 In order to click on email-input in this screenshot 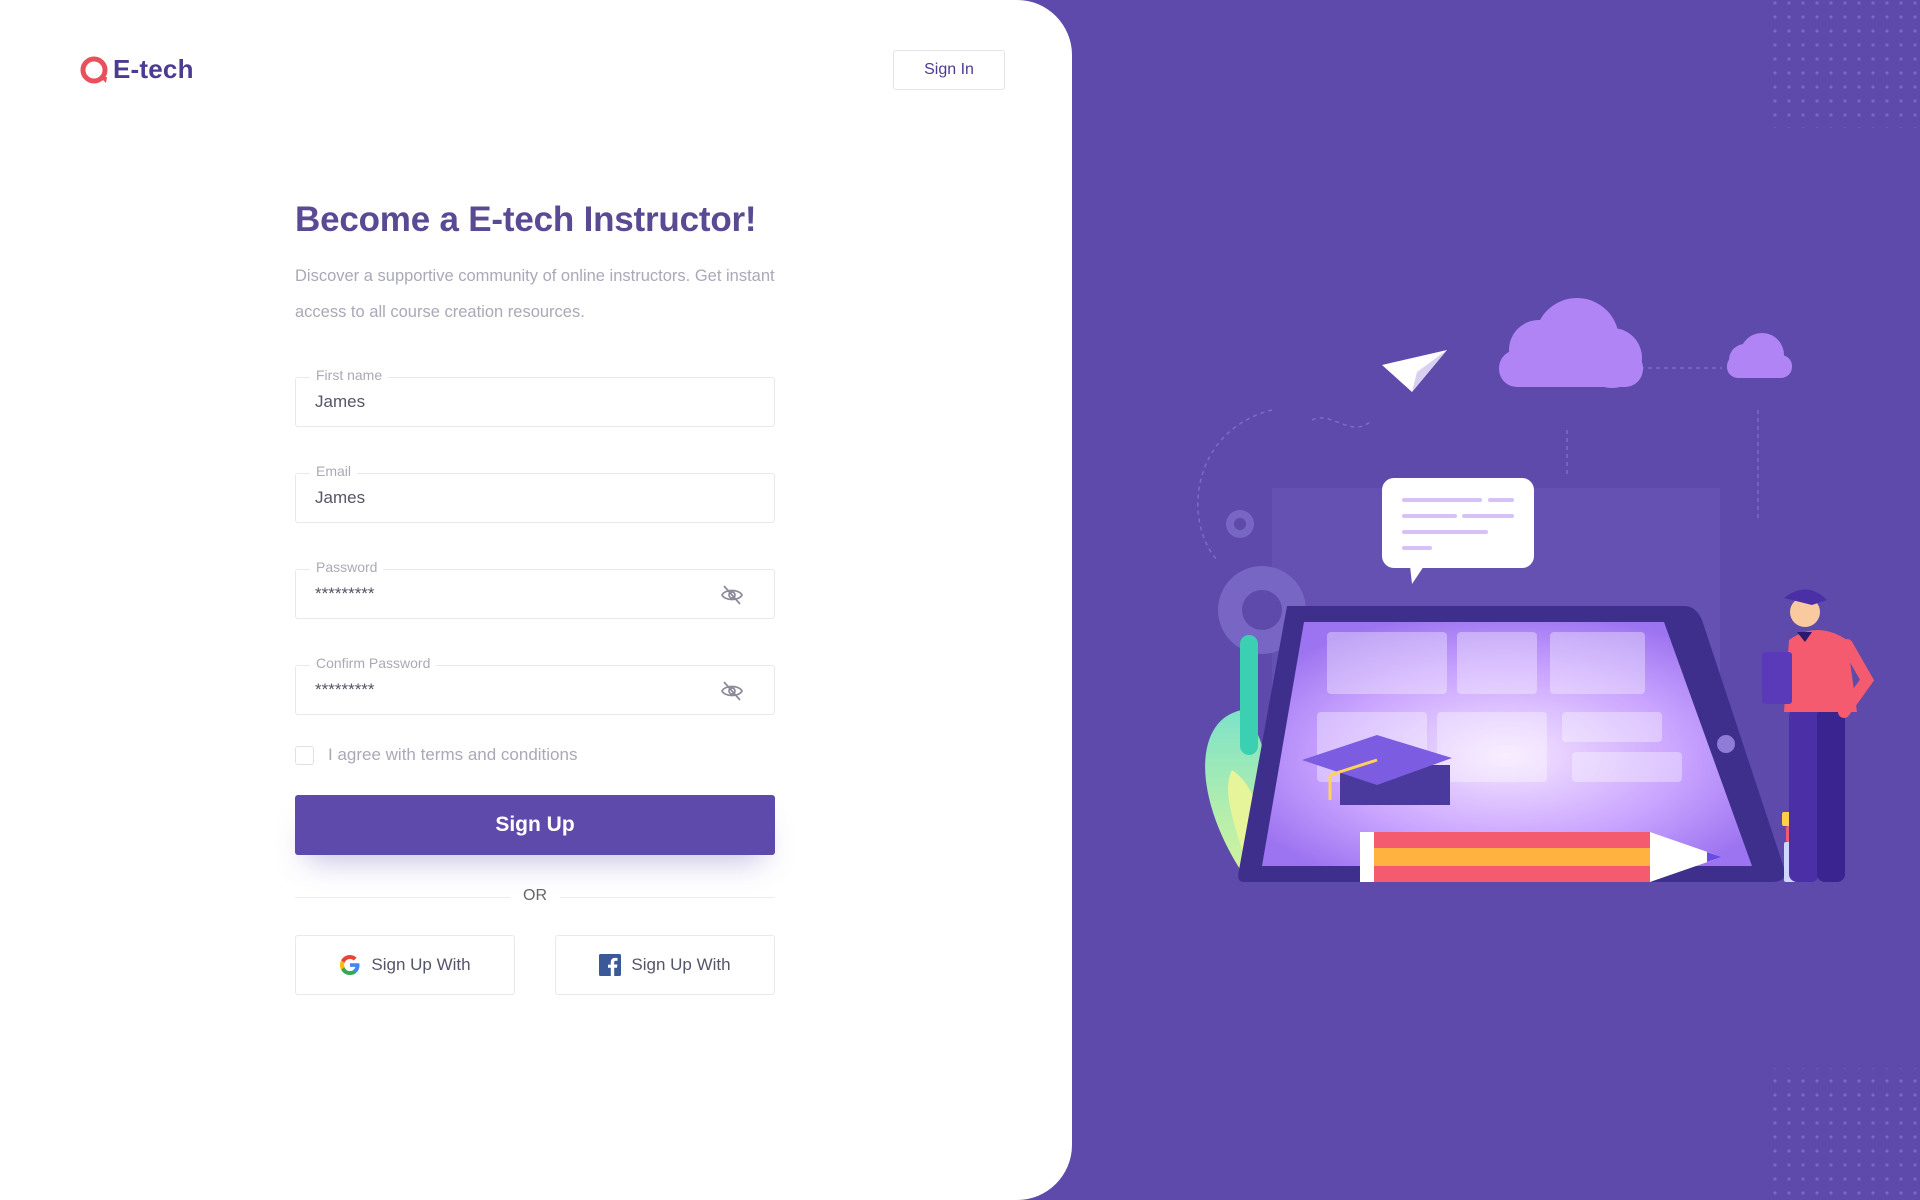, I will do `click(510, 498)`.